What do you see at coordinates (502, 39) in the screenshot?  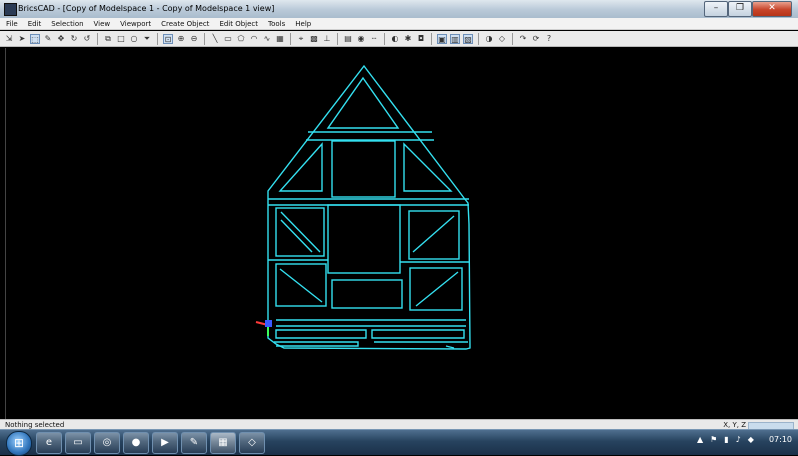 I see `wire-icon: ◇` at bounding box center [502, 39].